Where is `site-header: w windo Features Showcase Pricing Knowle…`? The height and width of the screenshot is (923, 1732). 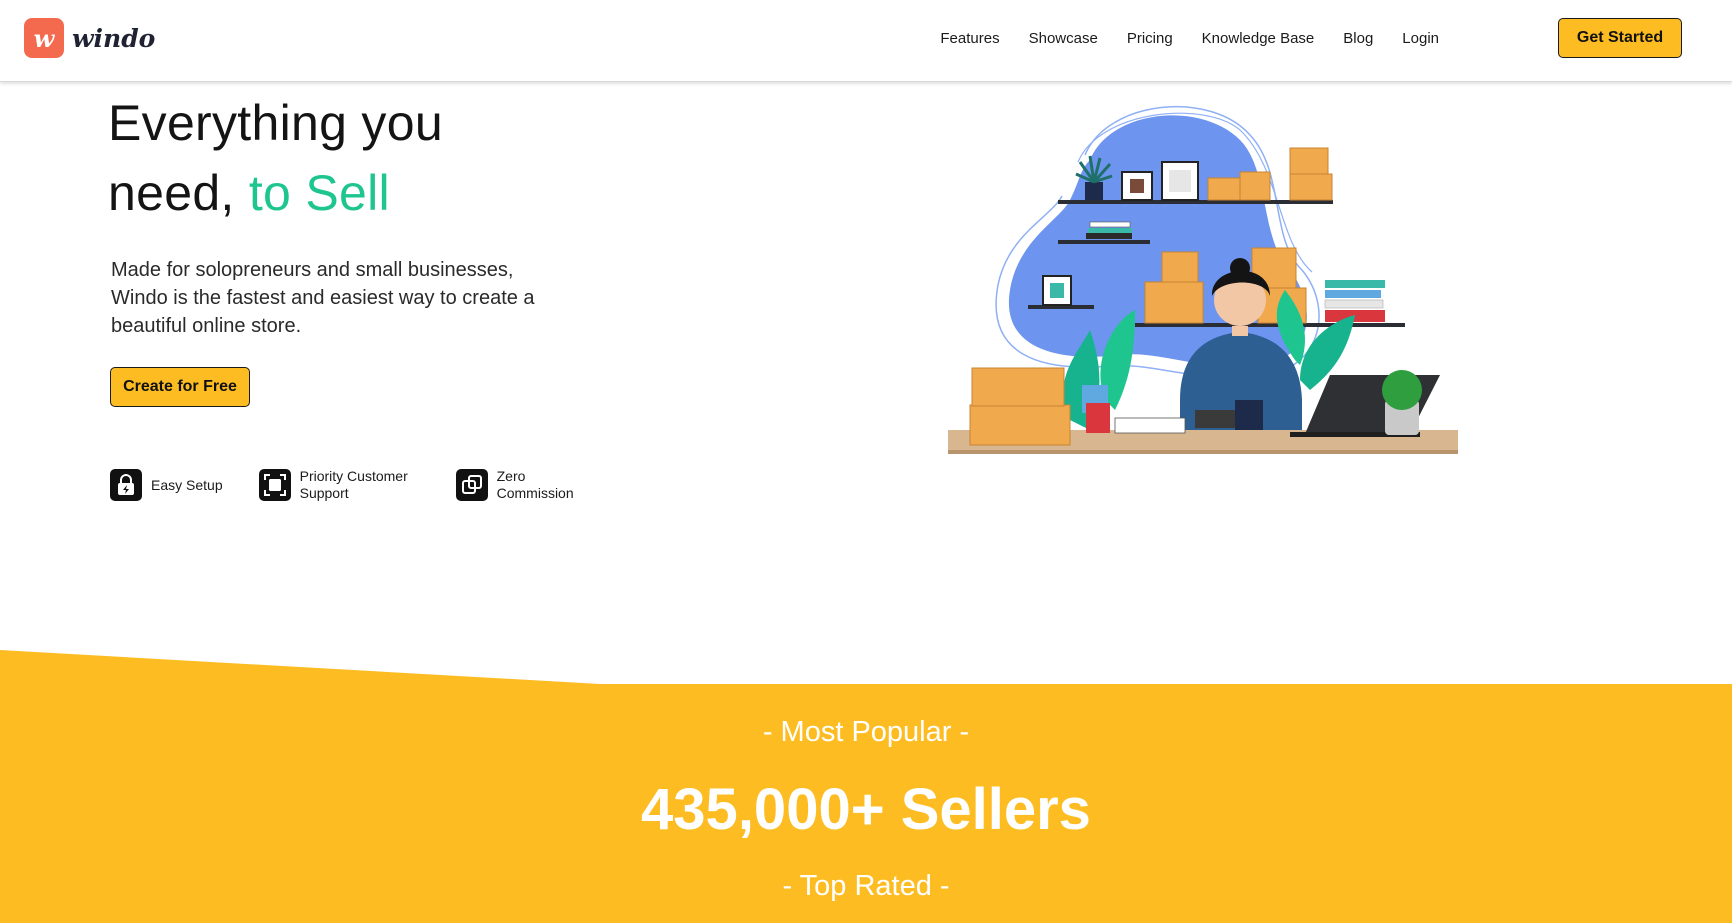 site-header: w windo Features Showcase Pricing Knowle… is located at coordinates (866, 41).